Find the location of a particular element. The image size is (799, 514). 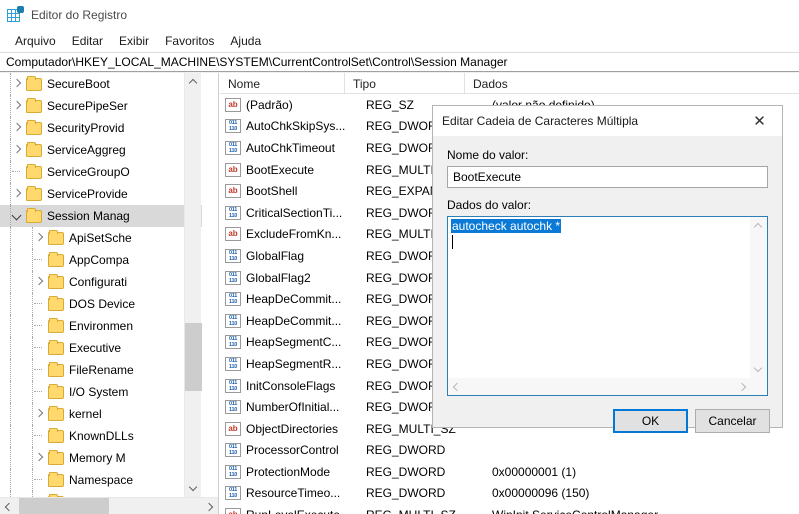

tree-item-securepipeser: SecurePipeSer is located at coordinates (101, 106).